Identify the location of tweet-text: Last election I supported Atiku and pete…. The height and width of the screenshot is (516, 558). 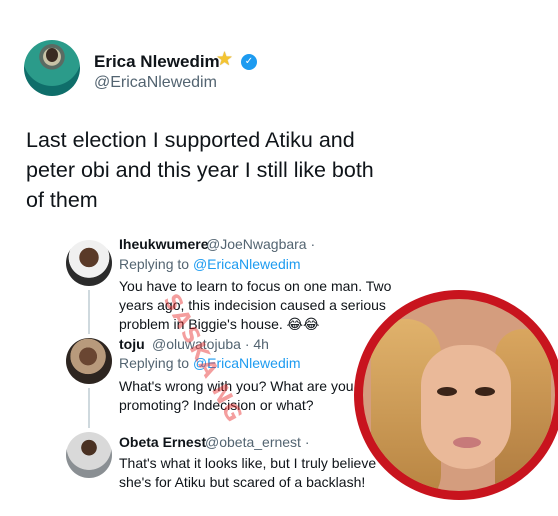
(226, 170).